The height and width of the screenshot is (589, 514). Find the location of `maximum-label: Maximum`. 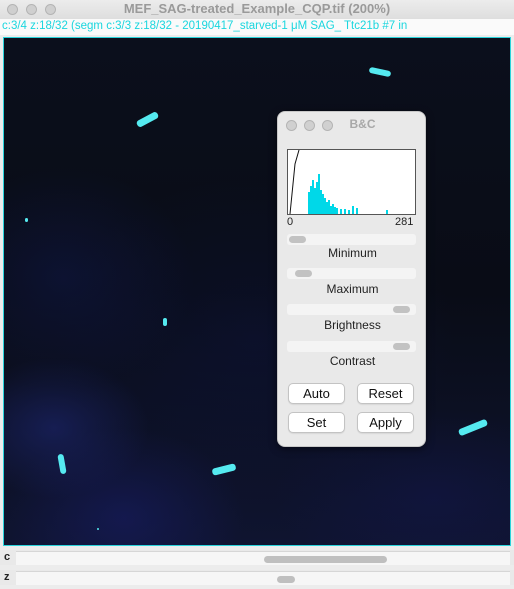

maximum-label: Maximum is located at coordinates (352, 289).